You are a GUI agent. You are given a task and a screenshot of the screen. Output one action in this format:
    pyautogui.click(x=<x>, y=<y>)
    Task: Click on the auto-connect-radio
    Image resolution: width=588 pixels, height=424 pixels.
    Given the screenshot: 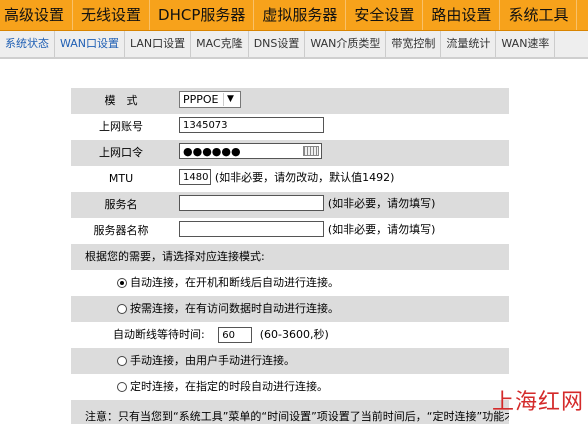 What is the action you would take?
    pyautogui.click(x=122, y=283)
    